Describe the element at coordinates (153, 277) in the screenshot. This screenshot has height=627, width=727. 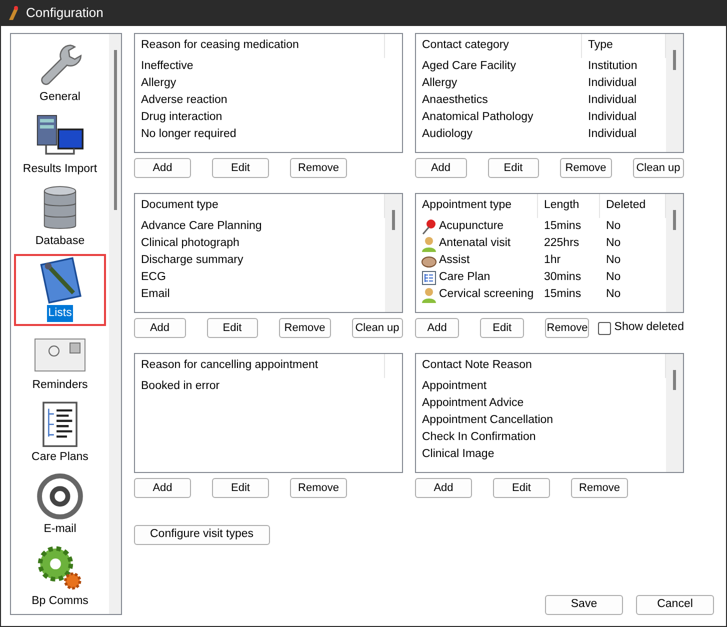
I see `list-item: ECG` at that location.